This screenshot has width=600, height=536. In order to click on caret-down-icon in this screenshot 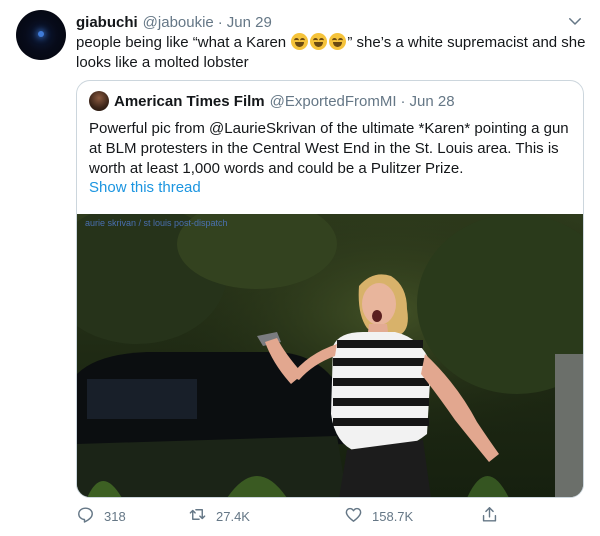, I will do `click(575, 21)`.